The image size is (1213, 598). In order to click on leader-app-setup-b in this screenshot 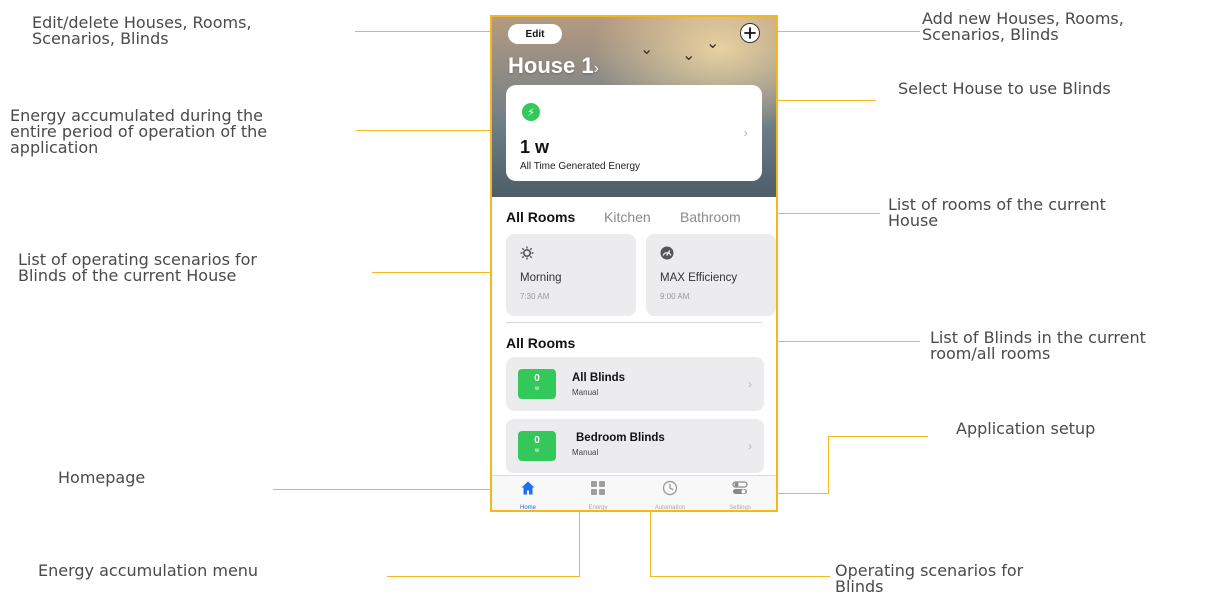, I will do `click(828, 465)`.